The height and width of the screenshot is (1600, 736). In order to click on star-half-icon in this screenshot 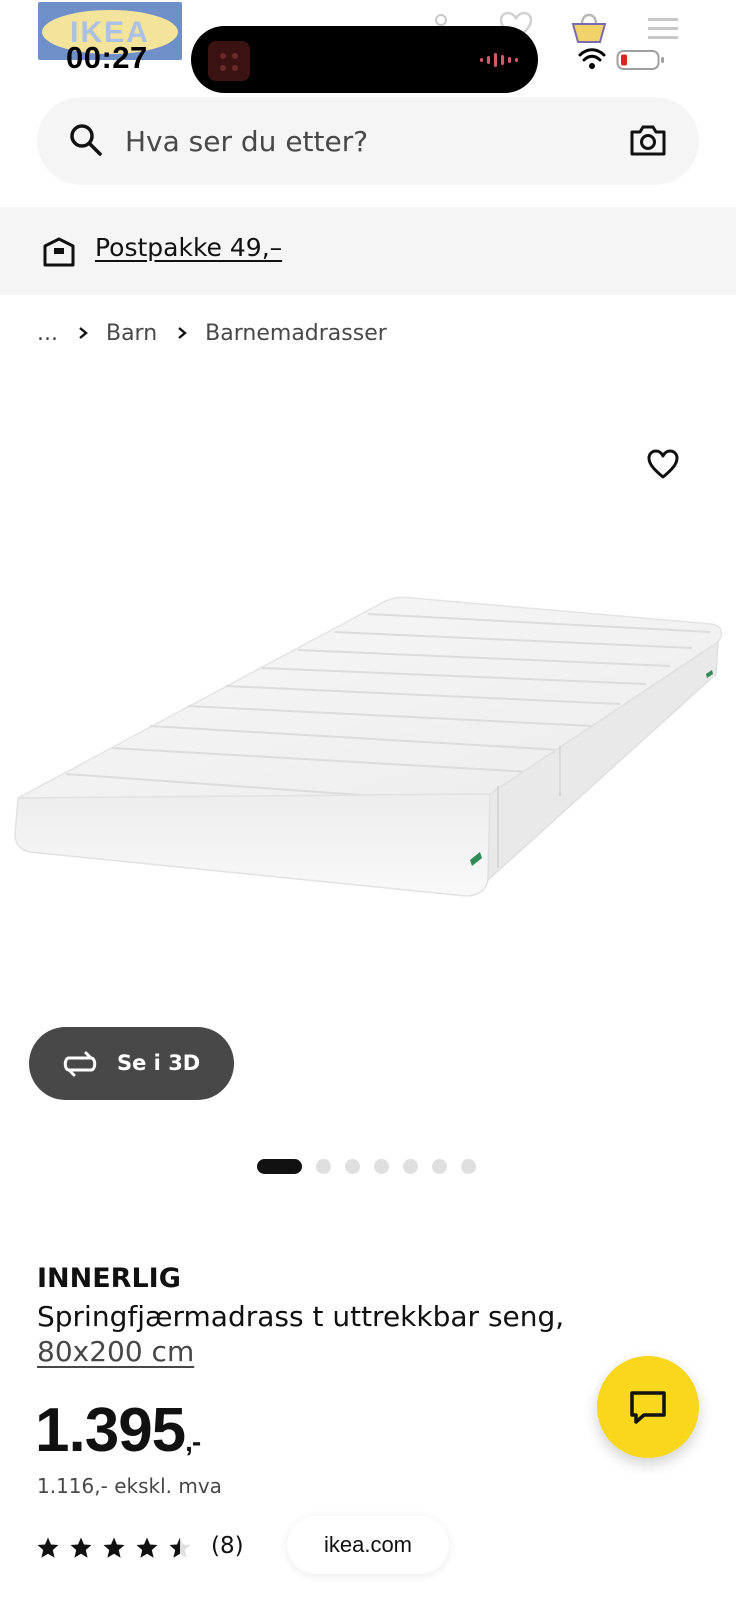, I will do `click(180, 1547)`.